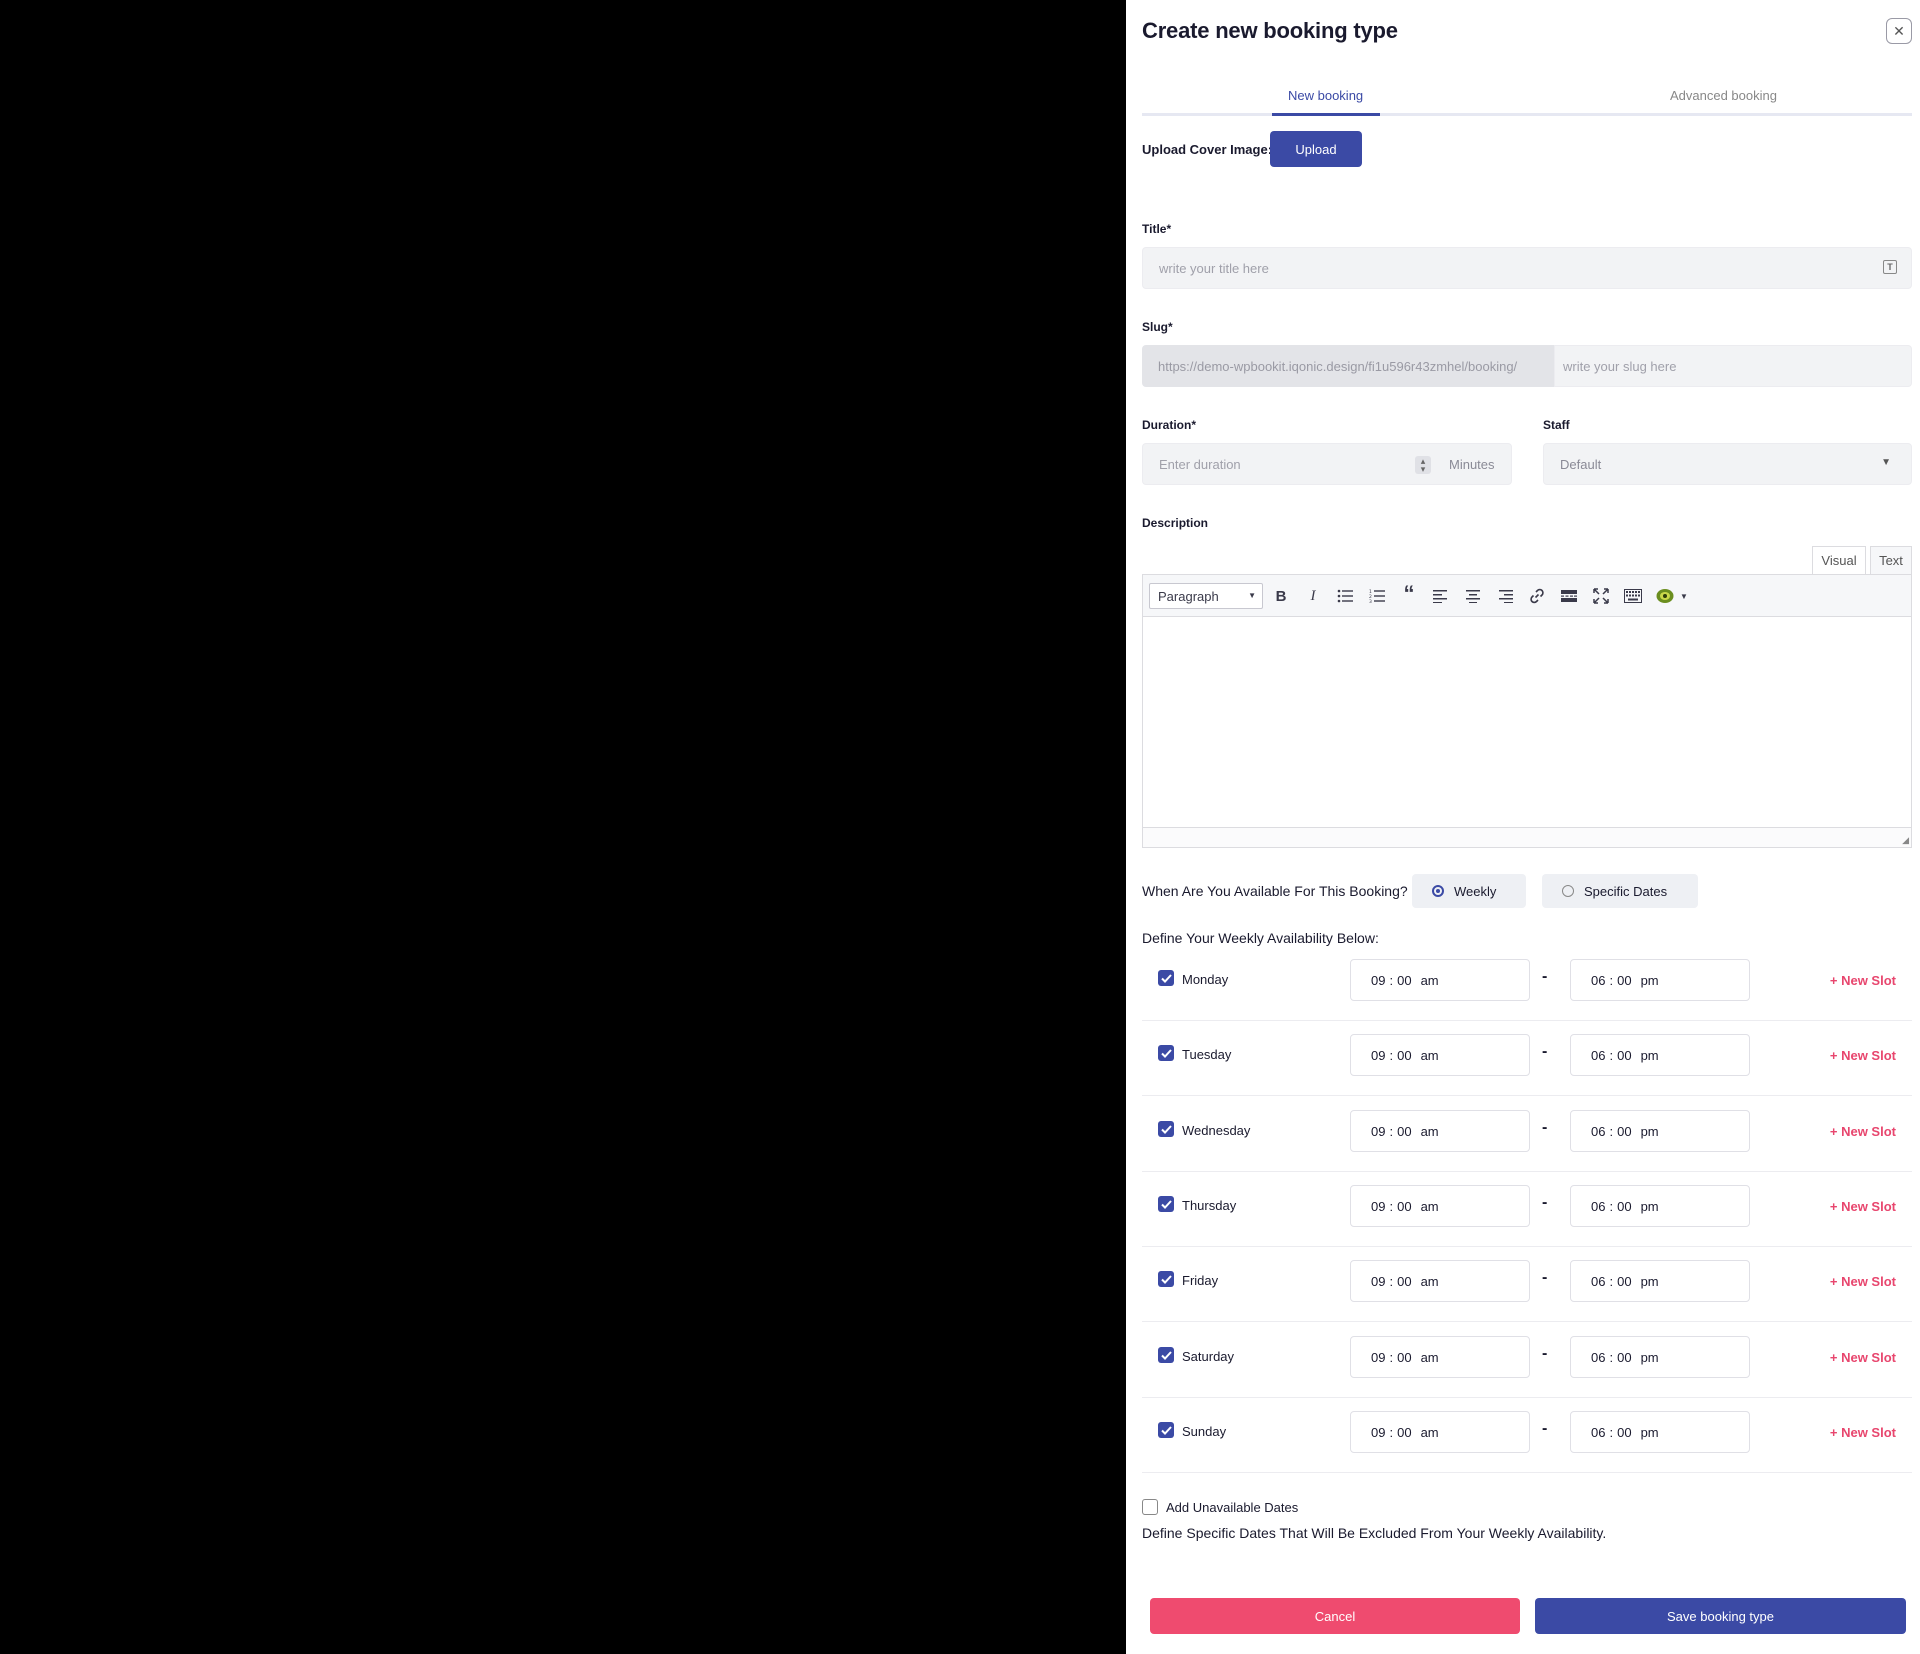 Image resolution: width=1920 pixels, height=1654 pixels. What do you see at coordinates (1601, 596) in the screenshot?
I see `fullscreen-icon` at bounding box center [1601, 596].